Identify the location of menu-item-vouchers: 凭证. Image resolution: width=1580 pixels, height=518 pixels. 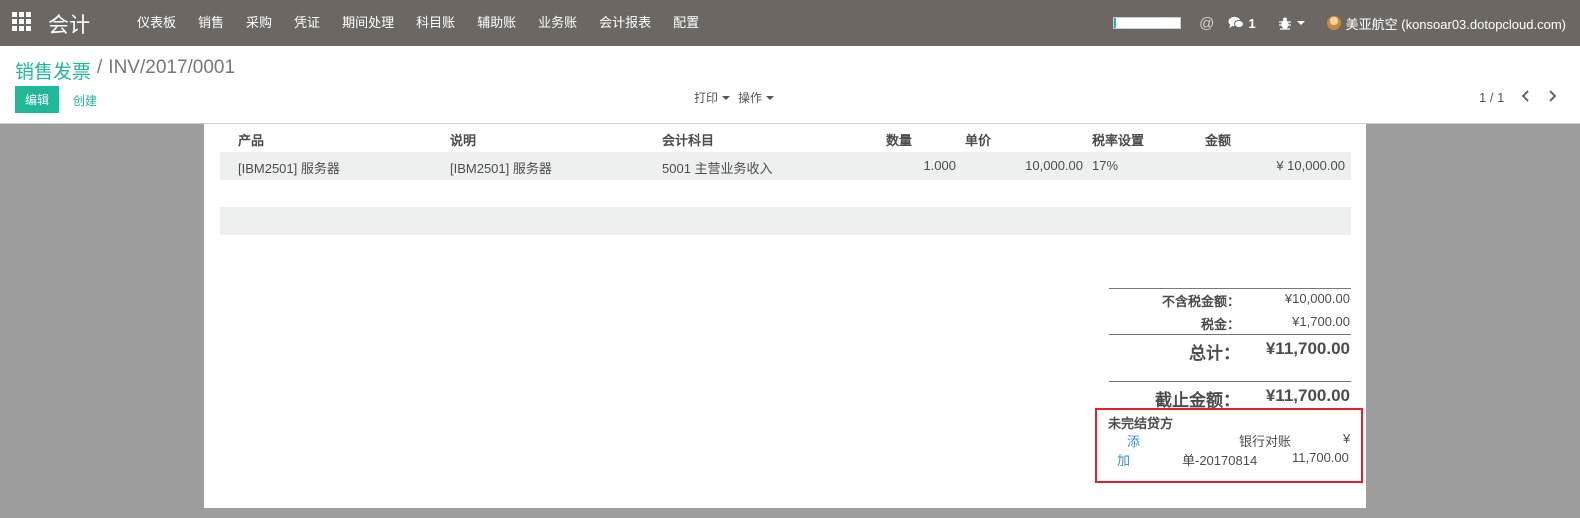
(307, 23).